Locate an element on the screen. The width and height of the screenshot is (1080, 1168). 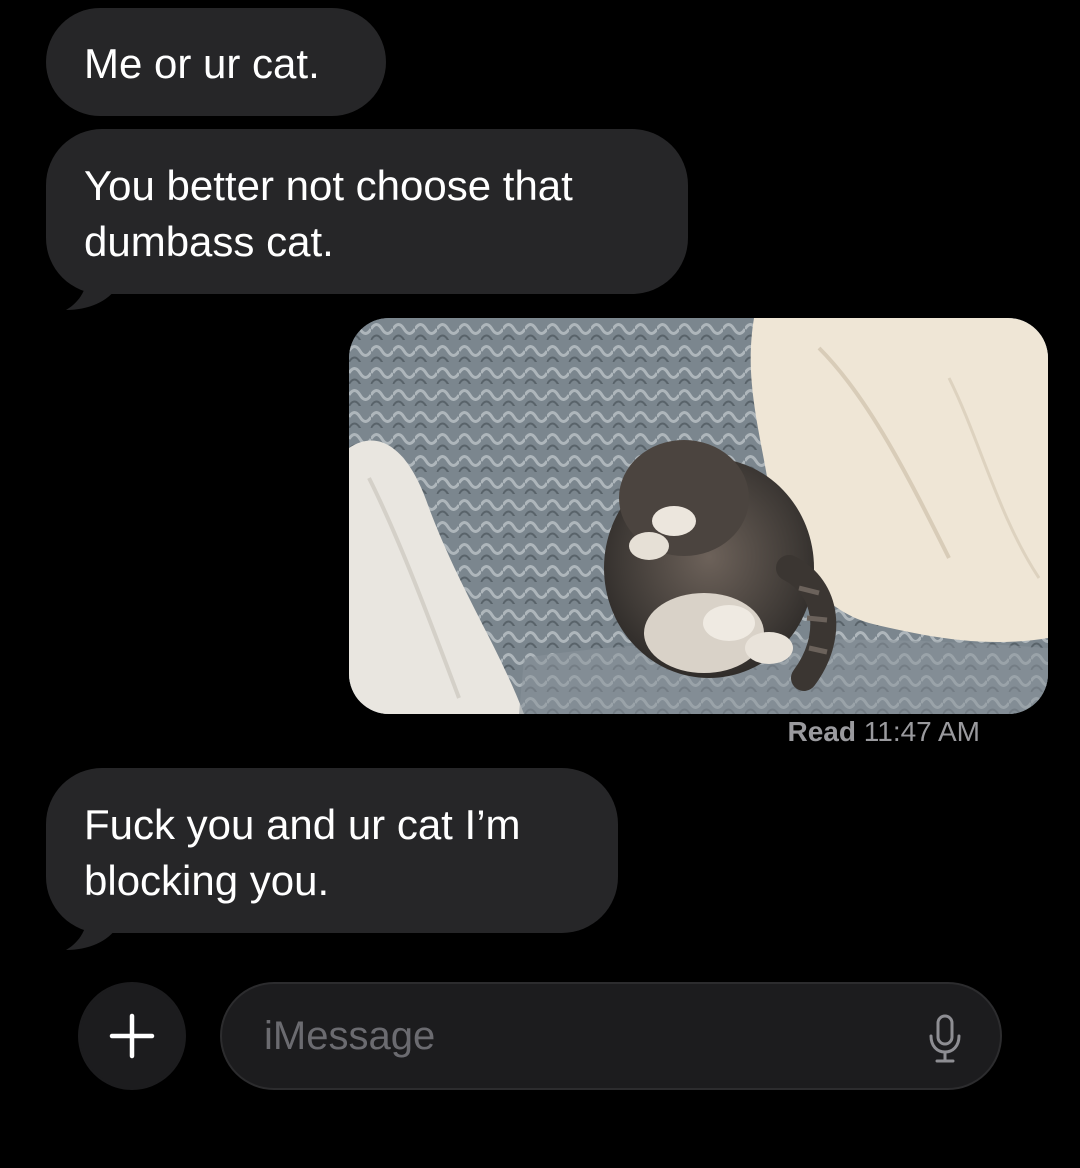
message-text: You better not choose that dumbass cat. is located at coordinates (328, 213).